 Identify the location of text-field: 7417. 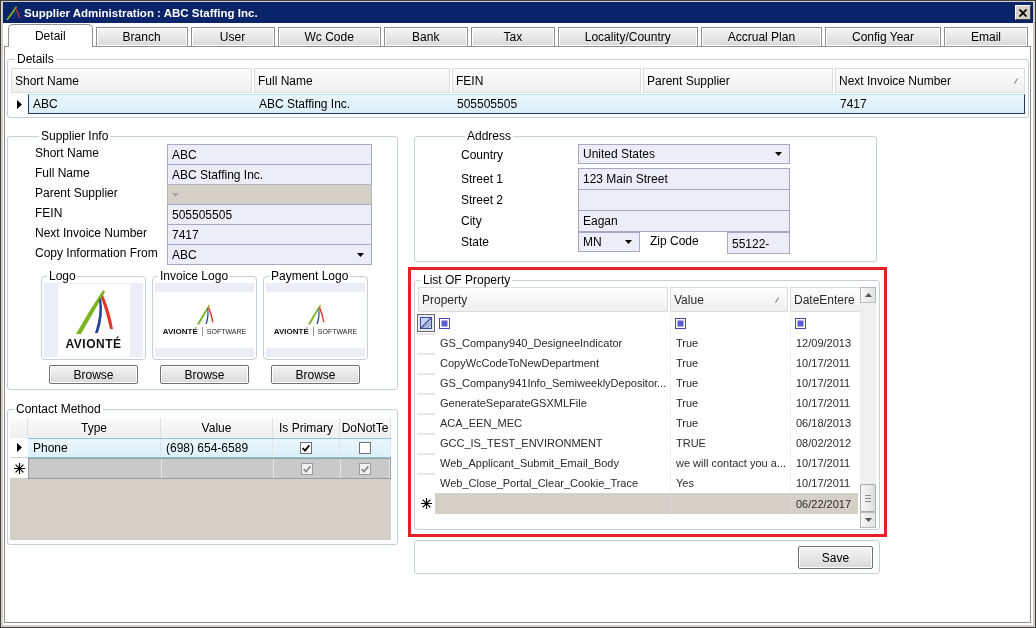
(269, 234).